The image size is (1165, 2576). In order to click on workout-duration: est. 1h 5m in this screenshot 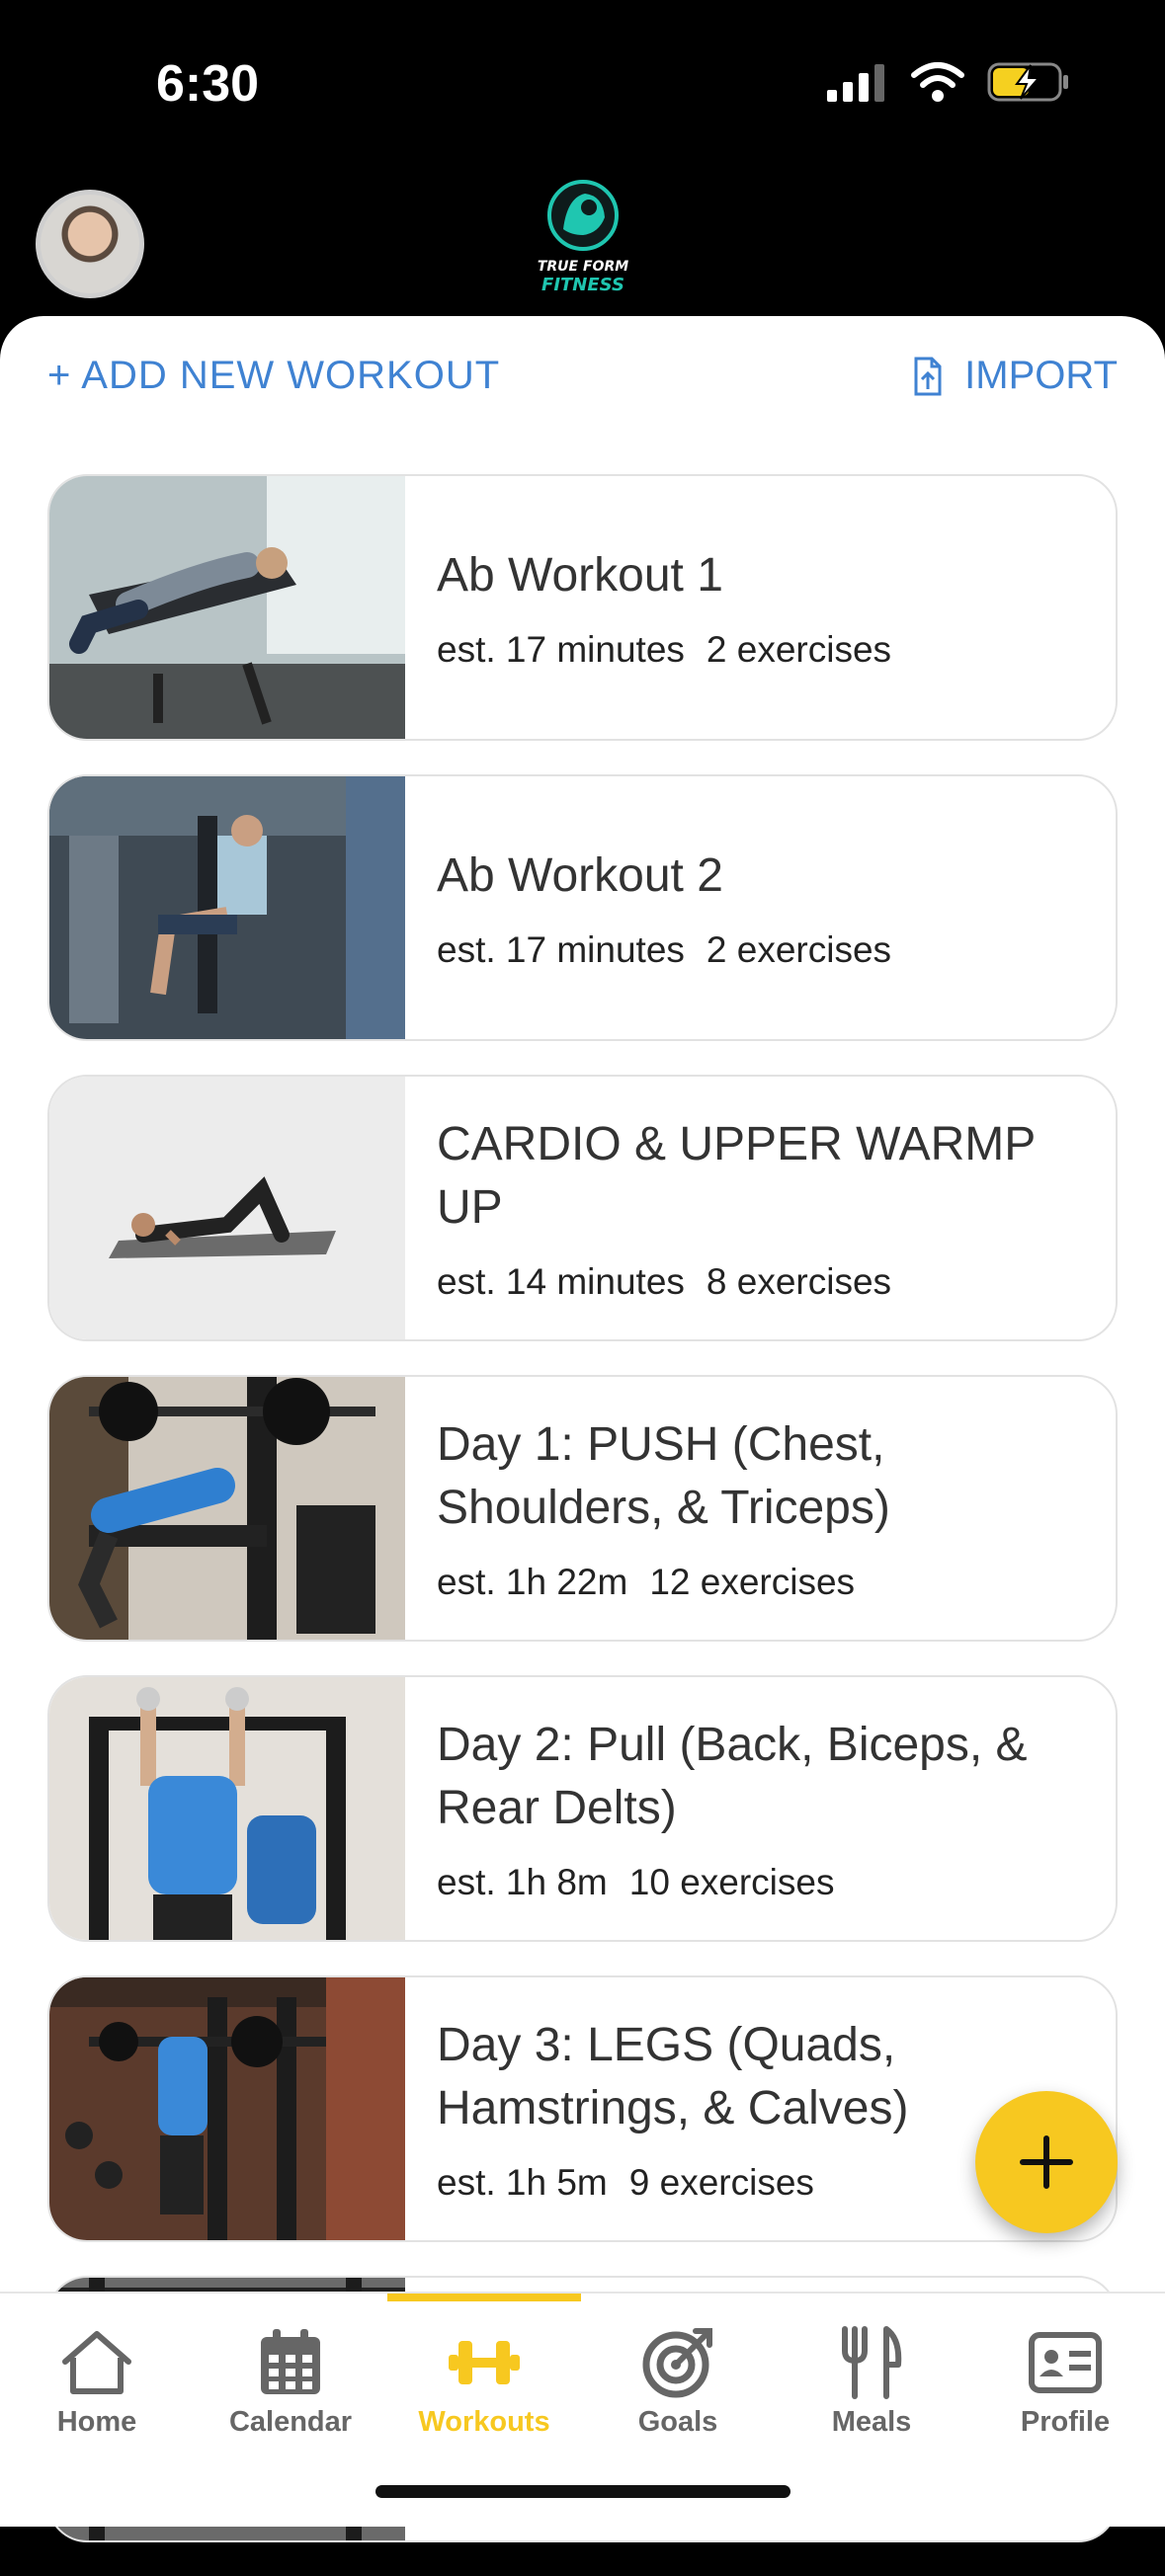, I will do `click(522, 2182)`.